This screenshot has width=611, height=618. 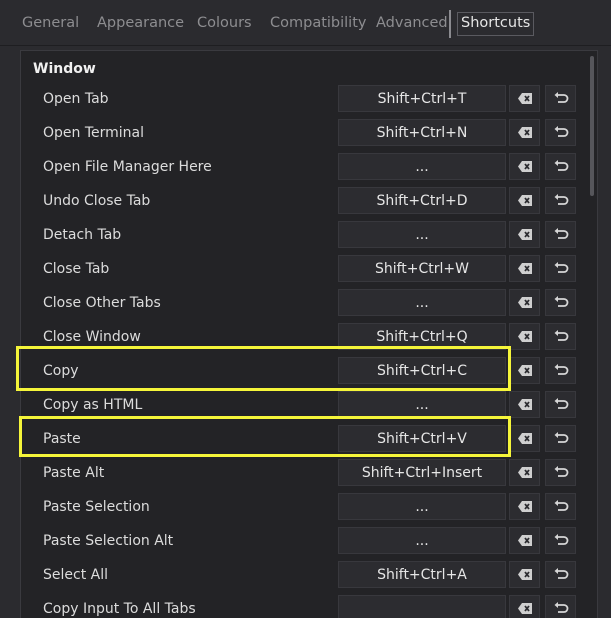 I want to click on shortcut-label: Open Tab, so click(x=76, y=99).